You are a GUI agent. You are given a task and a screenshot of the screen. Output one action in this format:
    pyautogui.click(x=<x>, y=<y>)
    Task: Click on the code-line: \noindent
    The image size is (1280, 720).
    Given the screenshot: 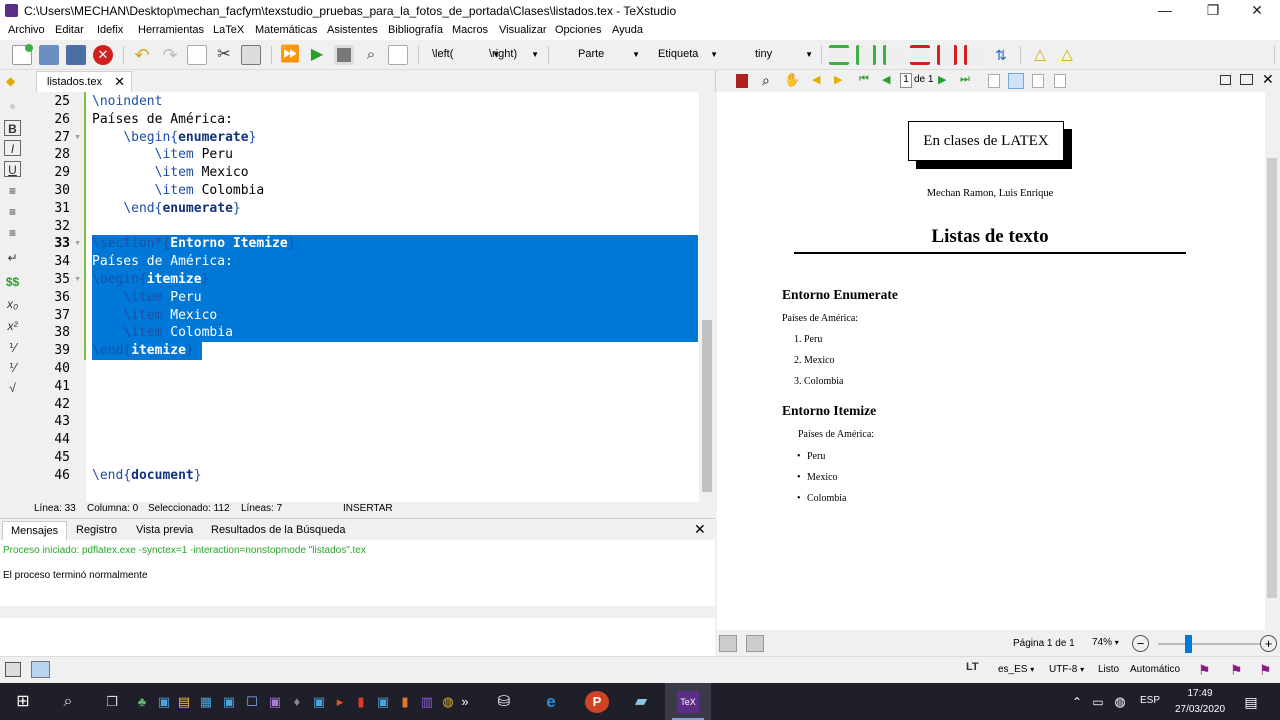 What is the action you would take?
    pyautogui.click(x=127, y=102)
    